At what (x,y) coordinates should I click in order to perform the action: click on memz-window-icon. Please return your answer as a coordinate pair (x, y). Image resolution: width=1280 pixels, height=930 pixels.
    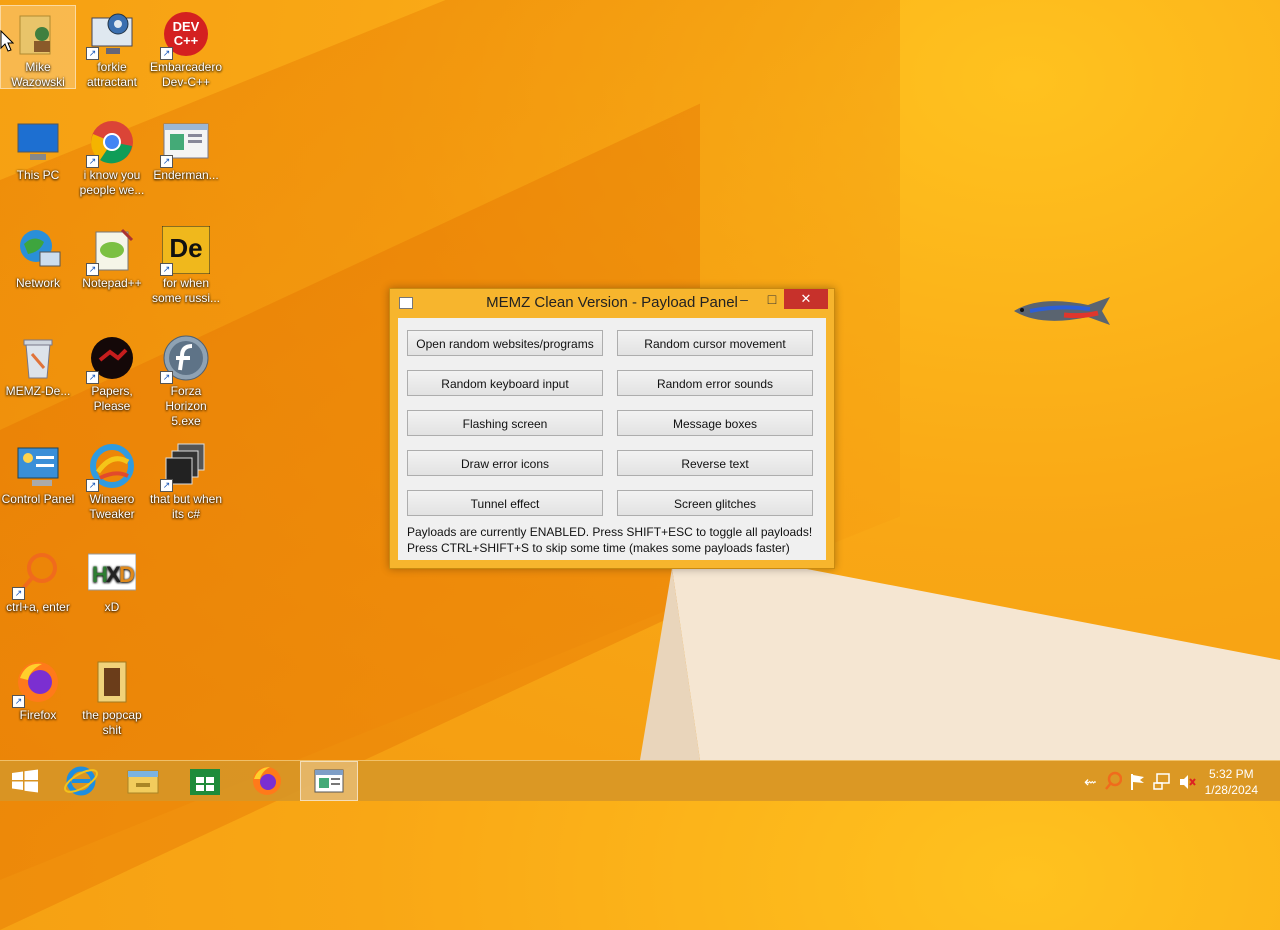
    Looking at the image, I should click on (329, 781).